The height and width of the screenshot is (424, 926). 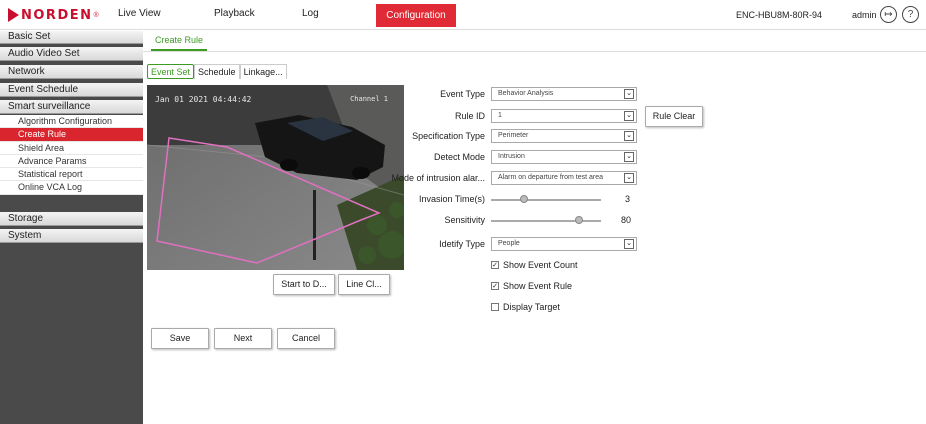 What do you see at coordinates (203, 99) in the screenshot?
I see `video-timestamp: Jan 01 2021 04:44:42` at bounding box center [203, 99].